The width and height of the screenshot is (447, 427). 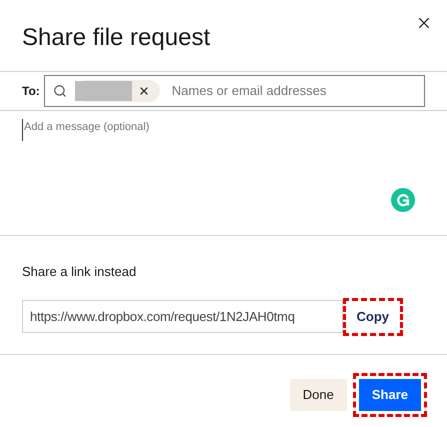 I want to click on recipient-field: Names or email addresses, so click(x=234, y=91).